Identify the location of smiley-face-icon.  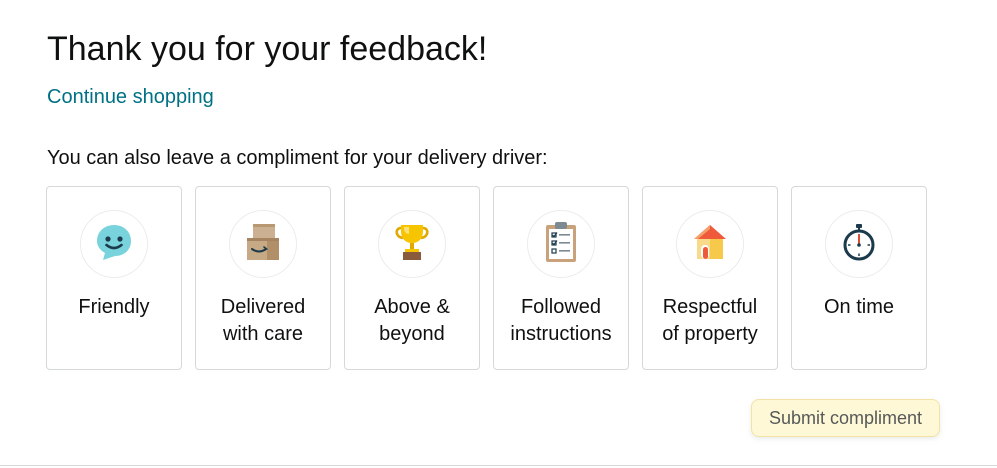
(114, 244).